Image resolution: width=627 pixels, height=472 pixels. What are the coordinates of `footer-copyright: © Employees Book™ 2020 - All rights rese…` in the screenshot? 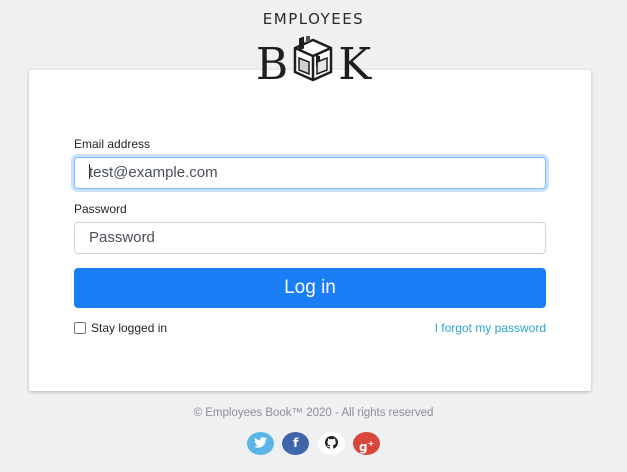 It's located at (313, 413).